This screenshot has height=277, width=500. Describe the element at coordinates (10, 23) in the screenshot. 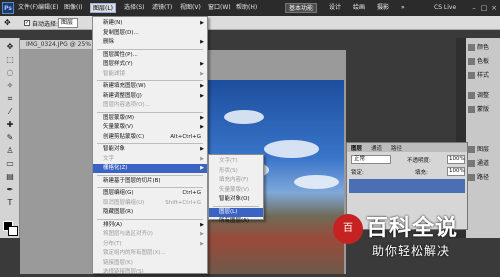

I see `move-tool-icon: ✥` at that location.